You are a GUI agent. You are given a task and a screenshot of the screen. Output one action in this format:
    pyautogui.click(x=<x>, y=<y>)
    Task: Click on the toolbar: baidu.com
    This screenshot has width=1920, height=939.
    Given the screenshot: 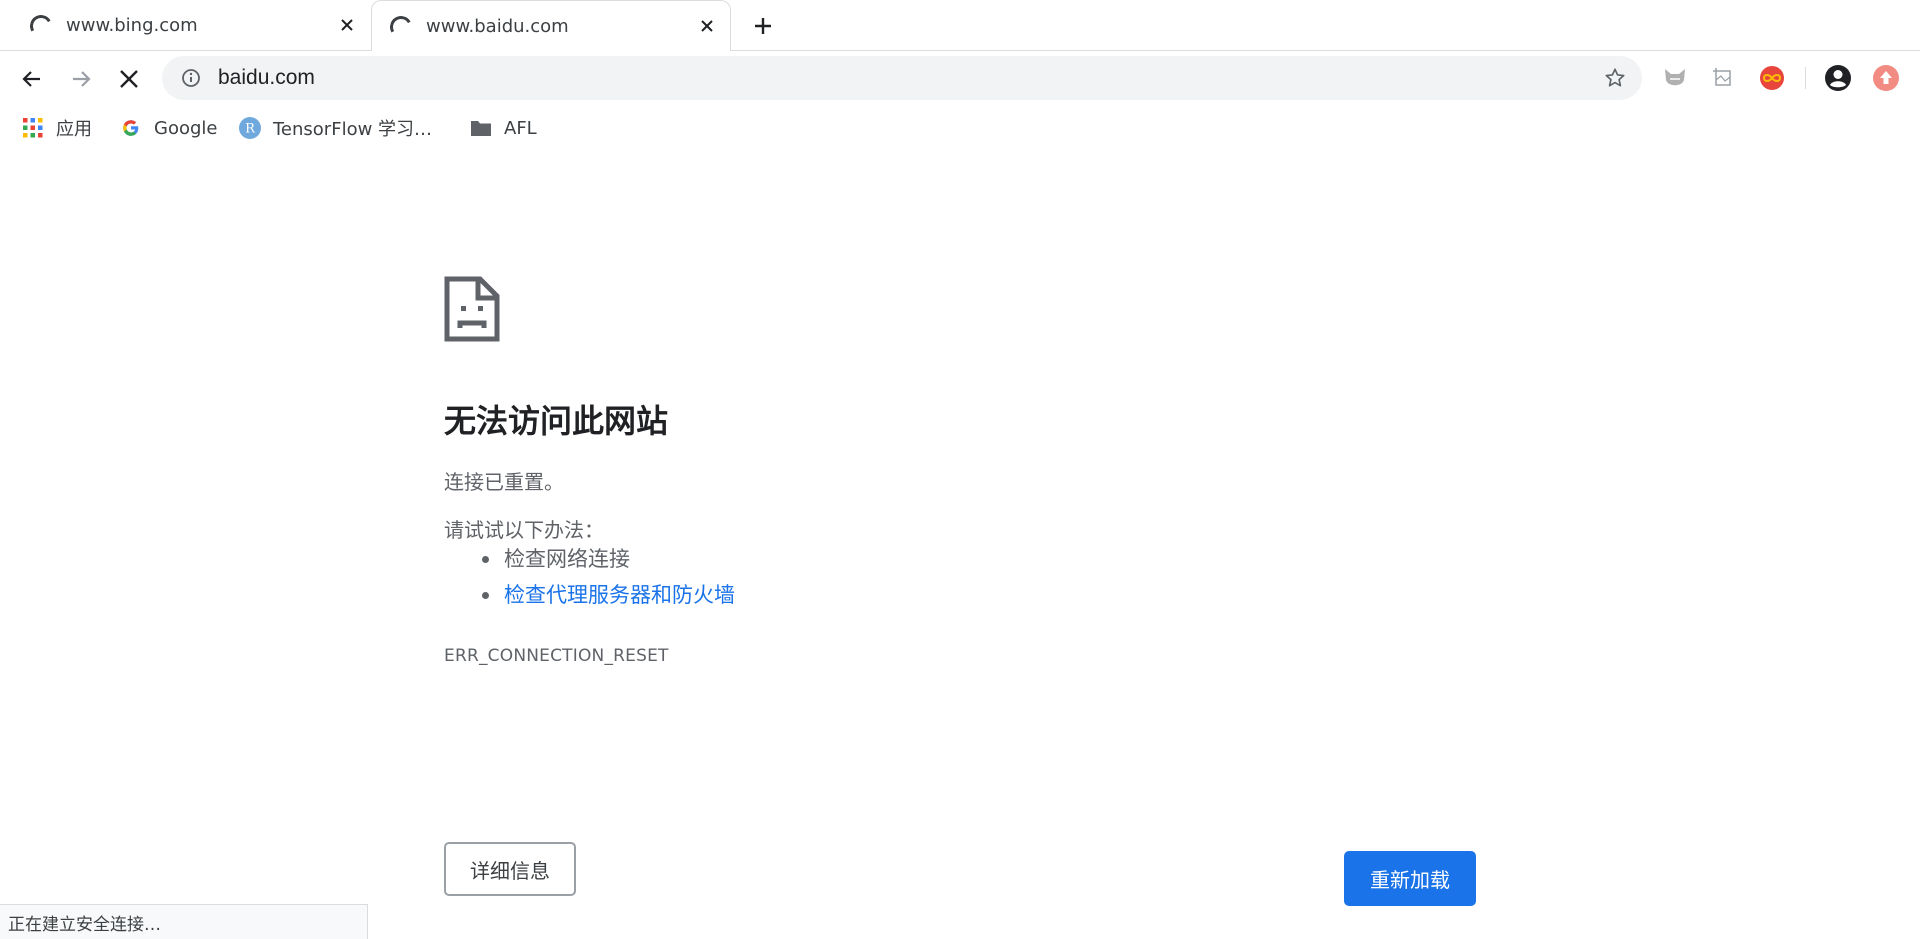 What is the action you would take?
    pyautogui.click(x=960, y=78)
    